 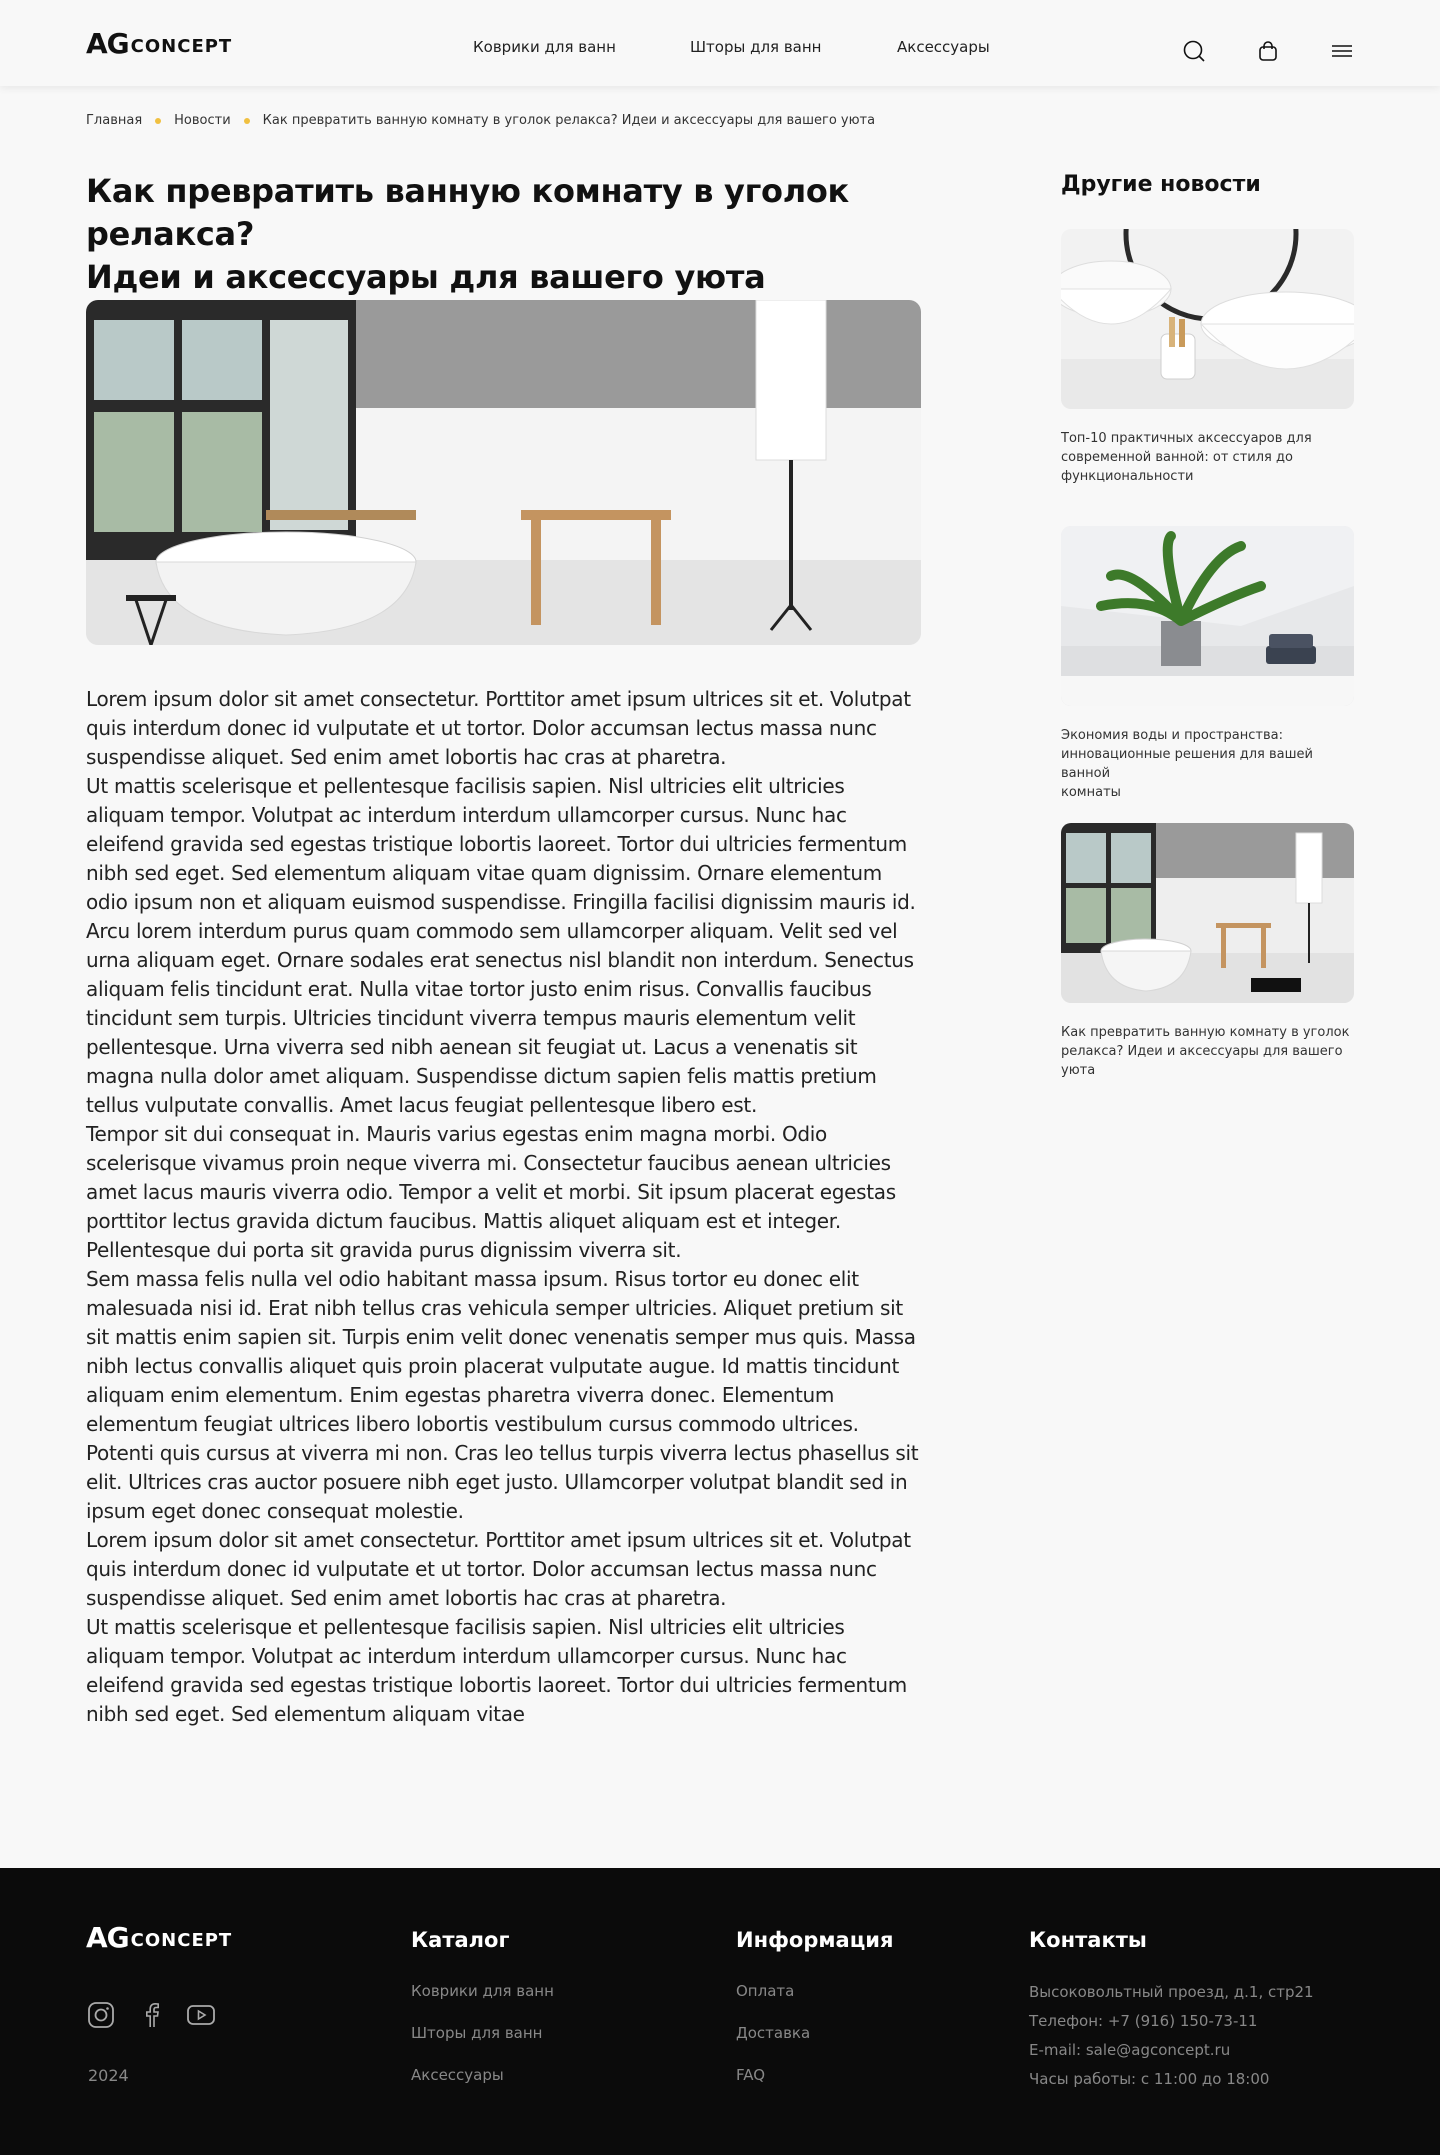 I want to click on news-card-title-line: современной ванной: от стиля до, so click(x=1177, y=457).